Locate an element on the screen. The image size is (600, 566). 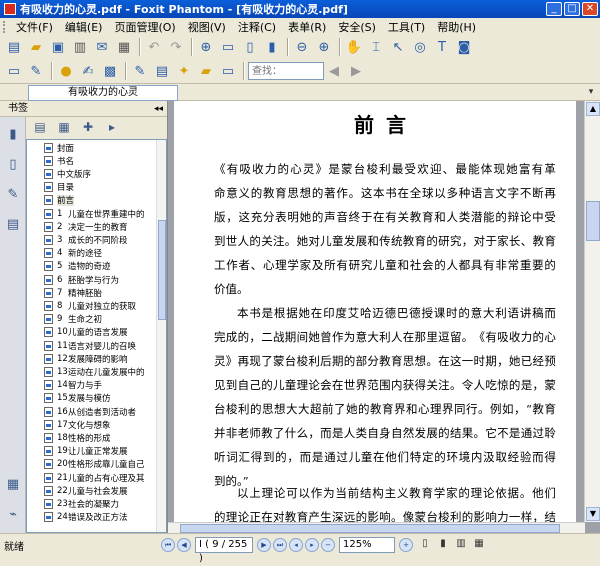
hand-icon: ✋ is located at coordinates (354, 47).